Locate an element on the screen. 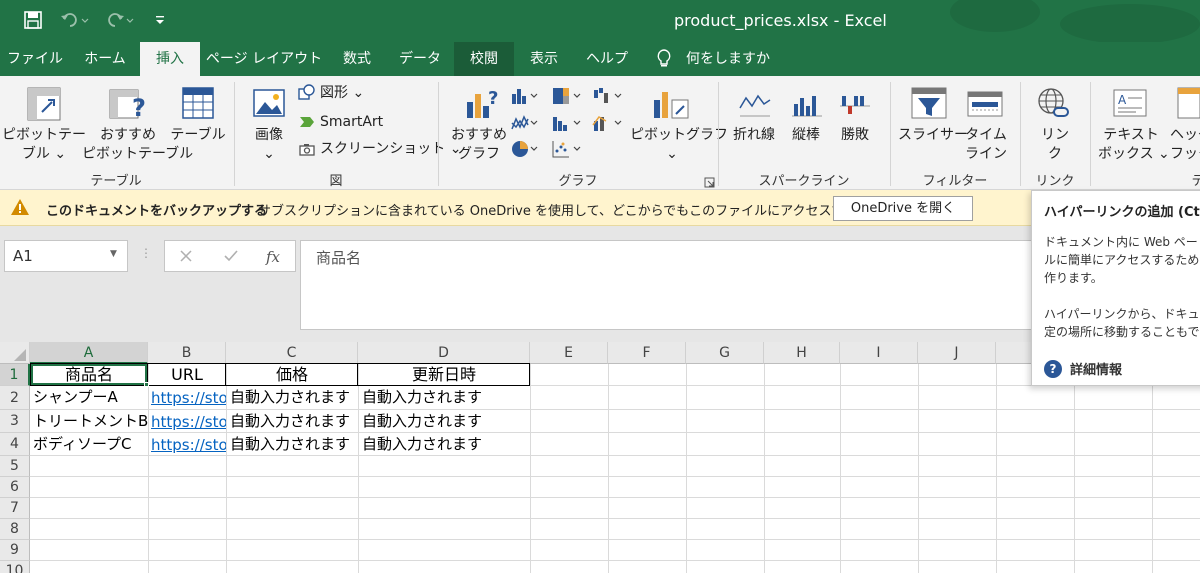  name-box-dropdown-icon: ▼ is located at coordinates (113, 254).